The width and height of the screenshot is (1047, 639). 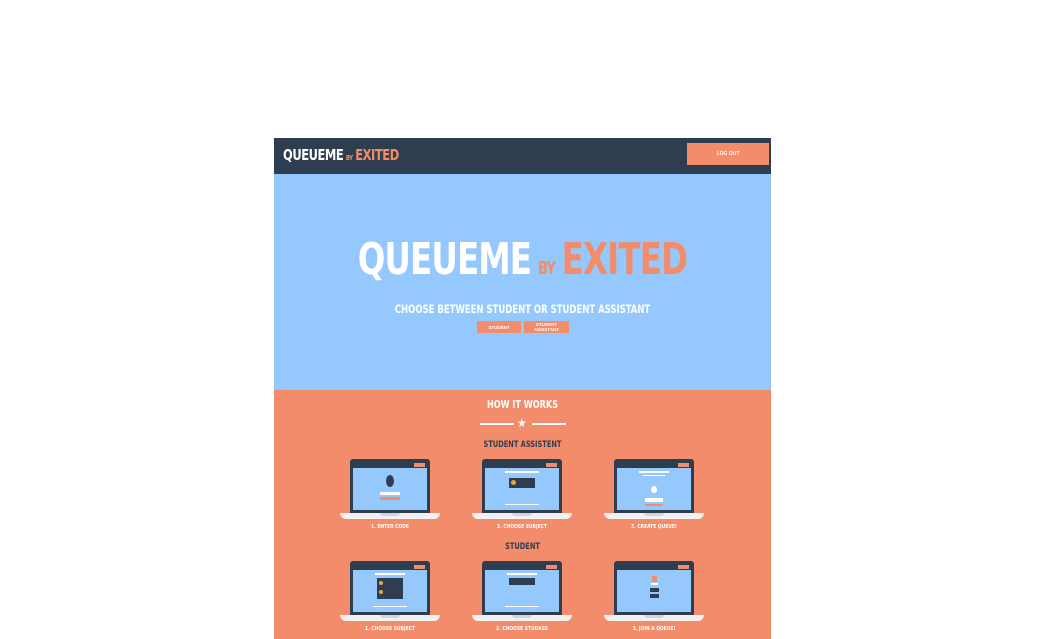 I want to click on step-caption: 3. JOIN A QUEUE!, so click(x=654, y=629).